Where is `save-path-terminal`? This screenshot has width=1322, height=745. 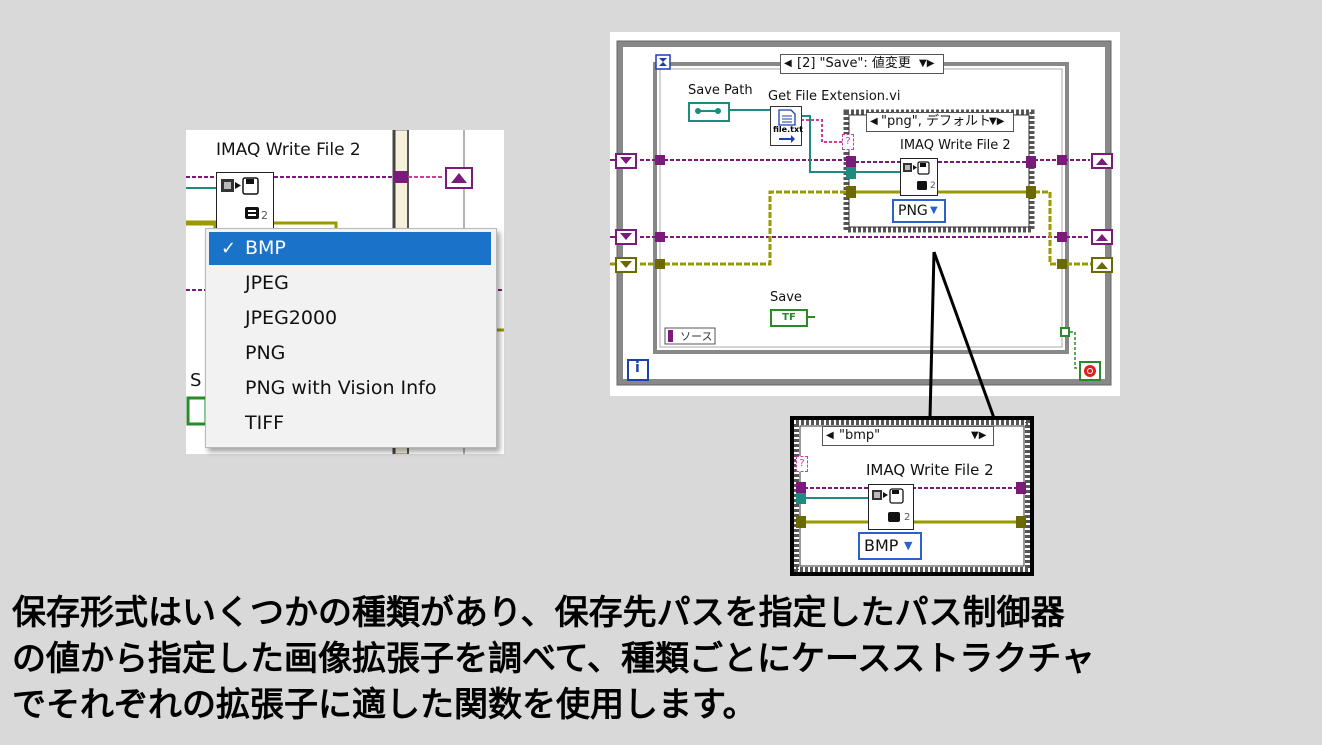
save-path-terminal is located at coordinates (709, 112).